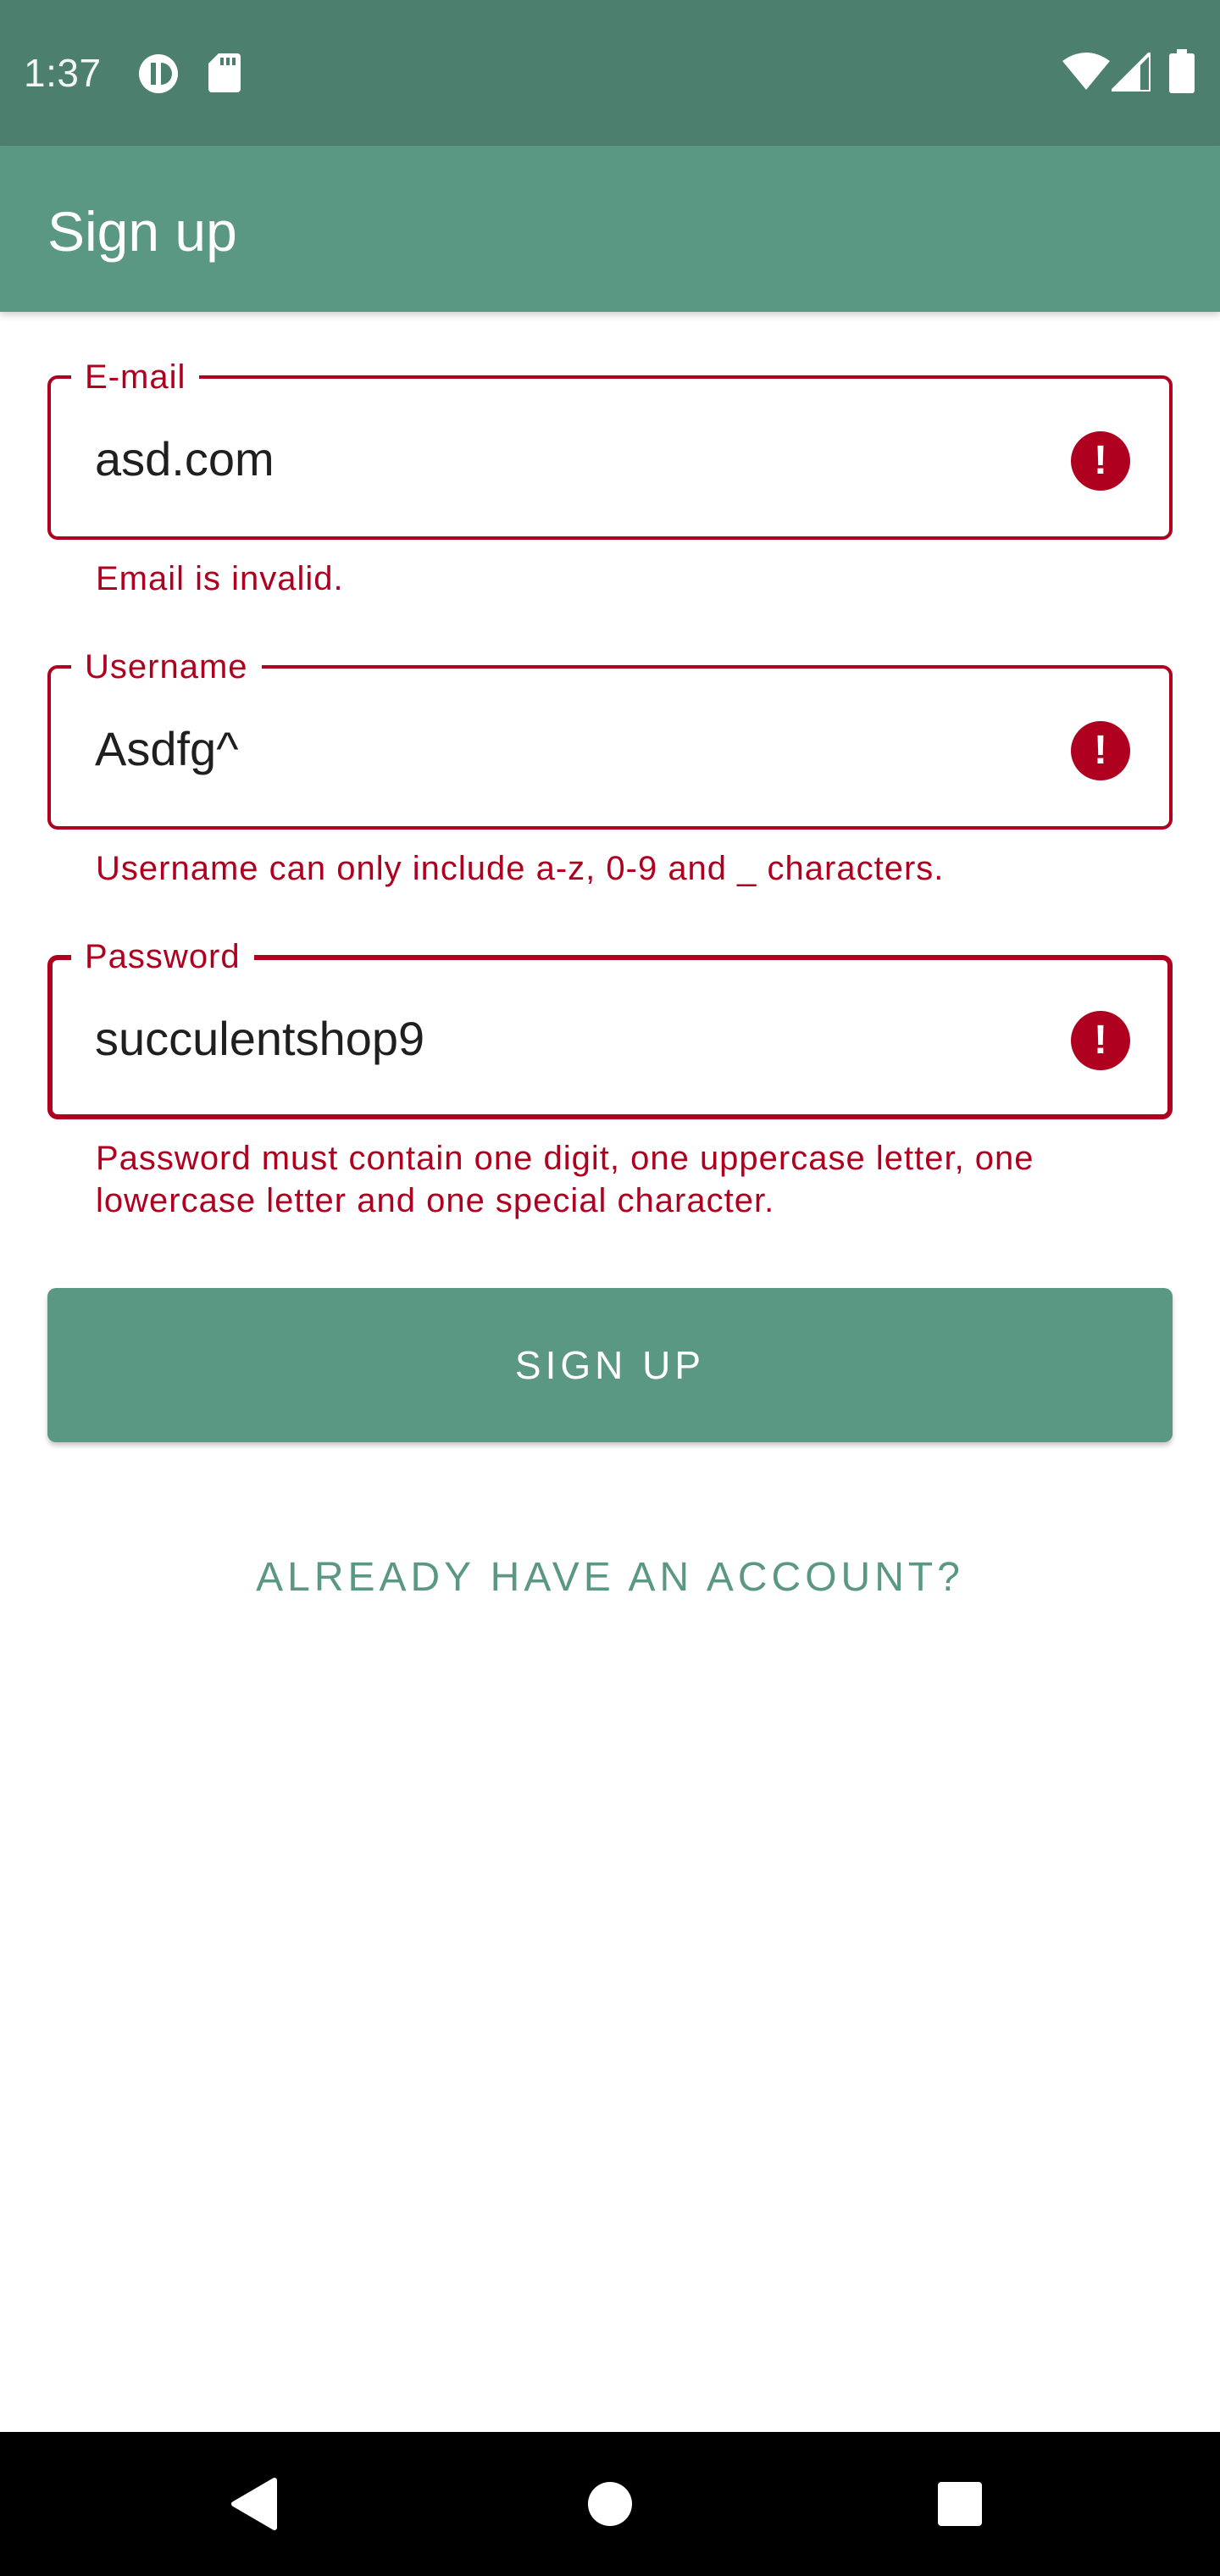  What do you see at coordinates (63, 73) in the screenshot?
I see `status-time: 1:37` at bounding box center [63, 73].